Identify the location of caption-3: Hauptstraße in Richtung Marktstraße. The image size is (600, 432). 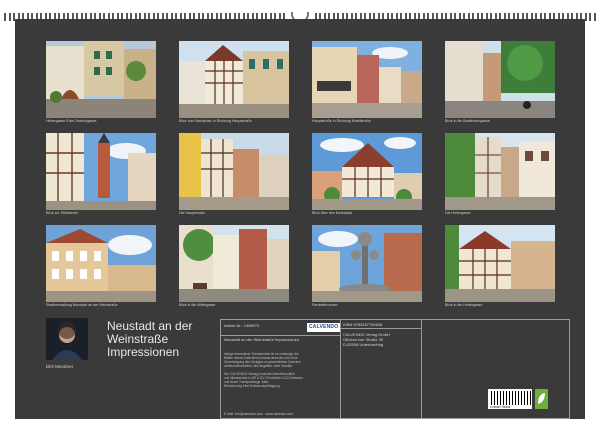
(341, 121).